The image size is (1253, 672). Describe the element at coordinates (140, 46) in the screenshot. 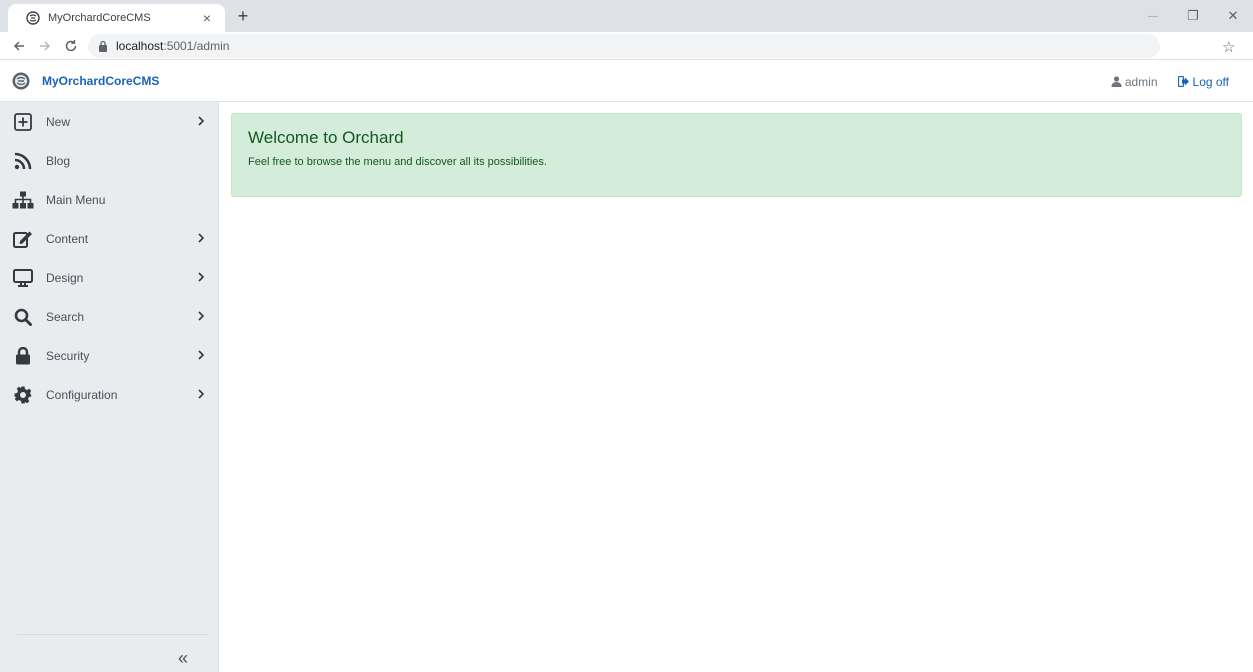

I see `url-host: localhost` at that location.